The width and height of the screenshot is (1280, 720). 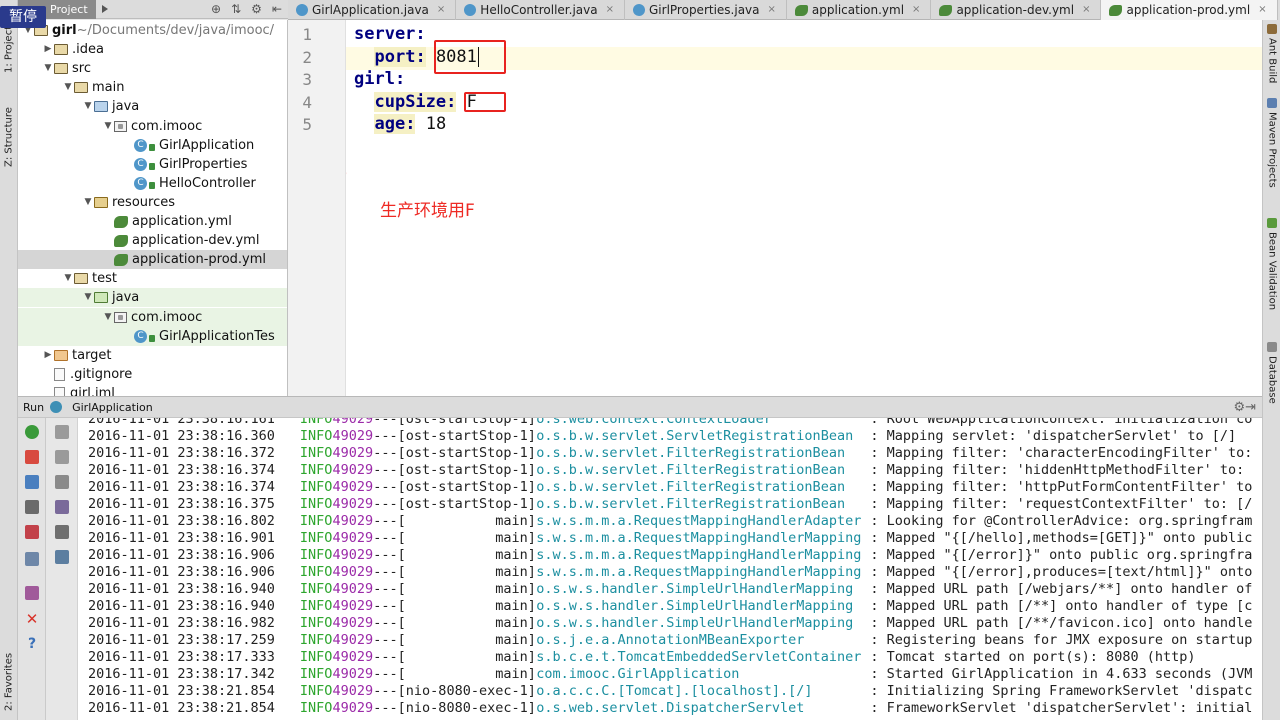 I want to click on pause-output-icon, so click(x=32, y=482).